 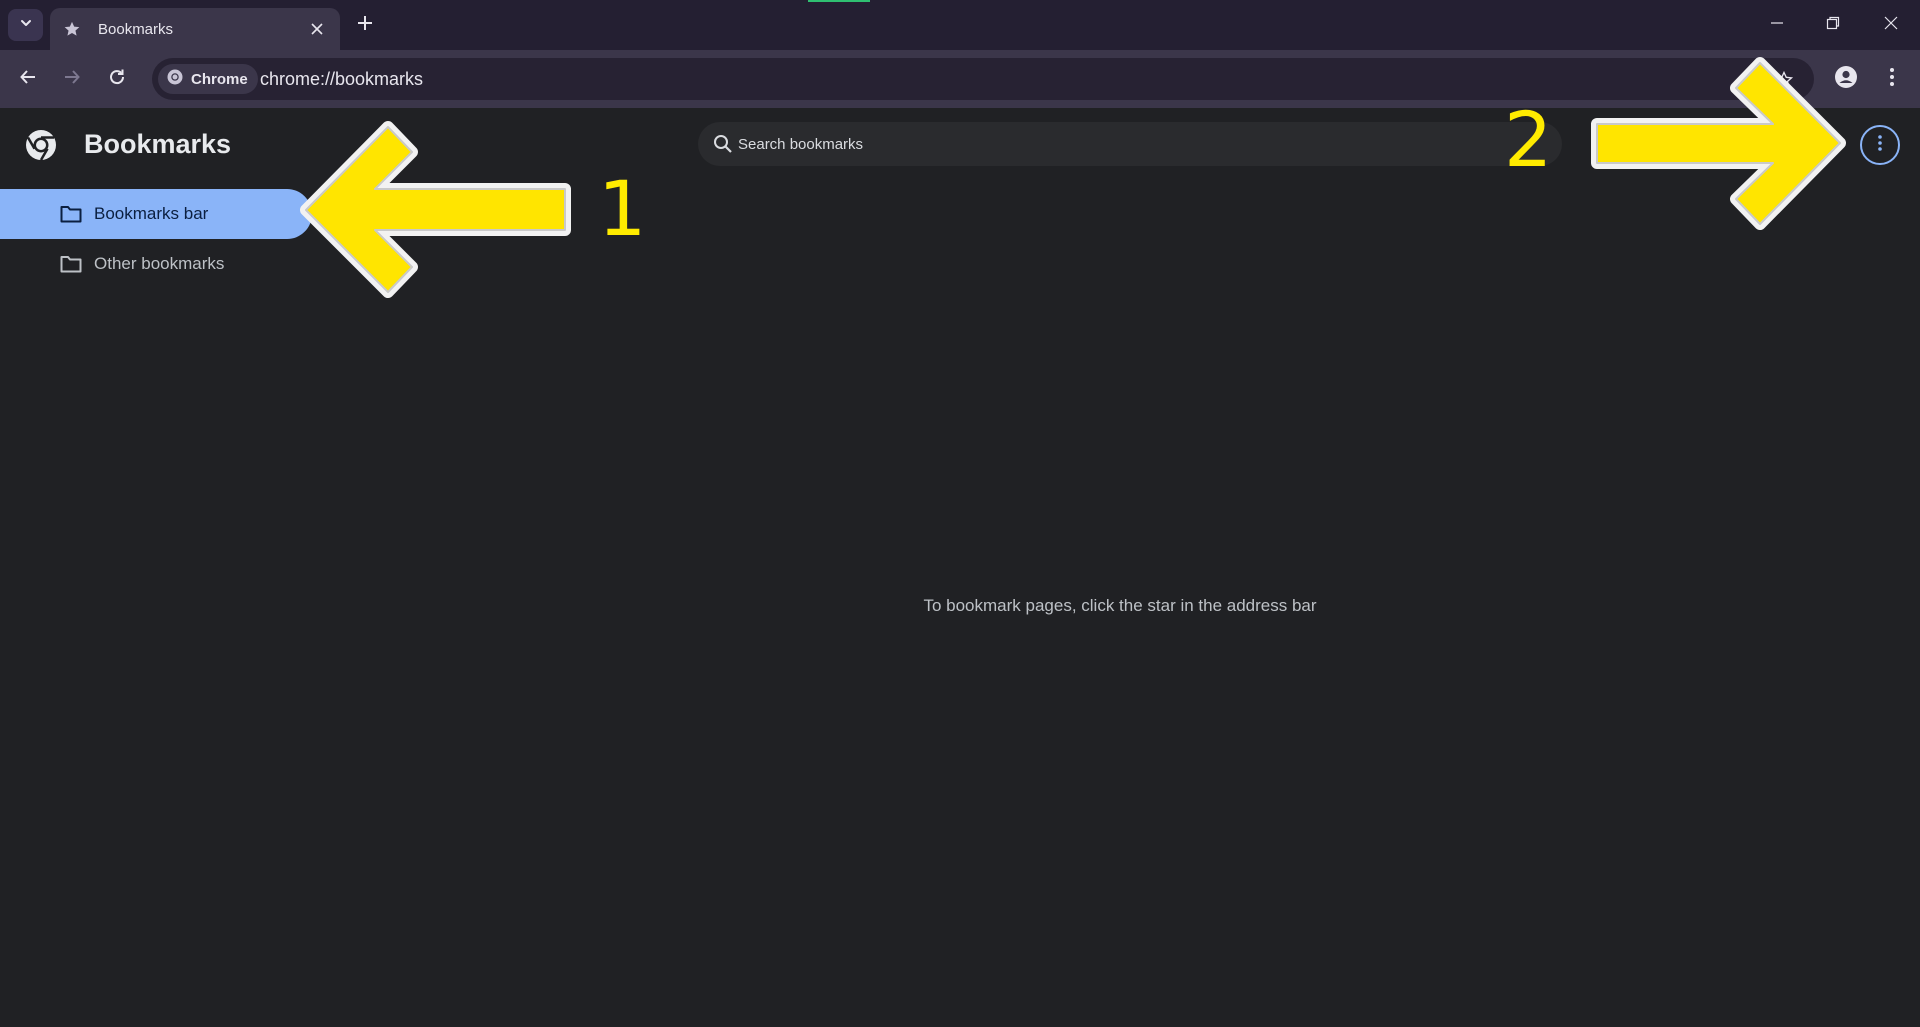 I want to click on minimize-icon, so click(x=1777, y=25).